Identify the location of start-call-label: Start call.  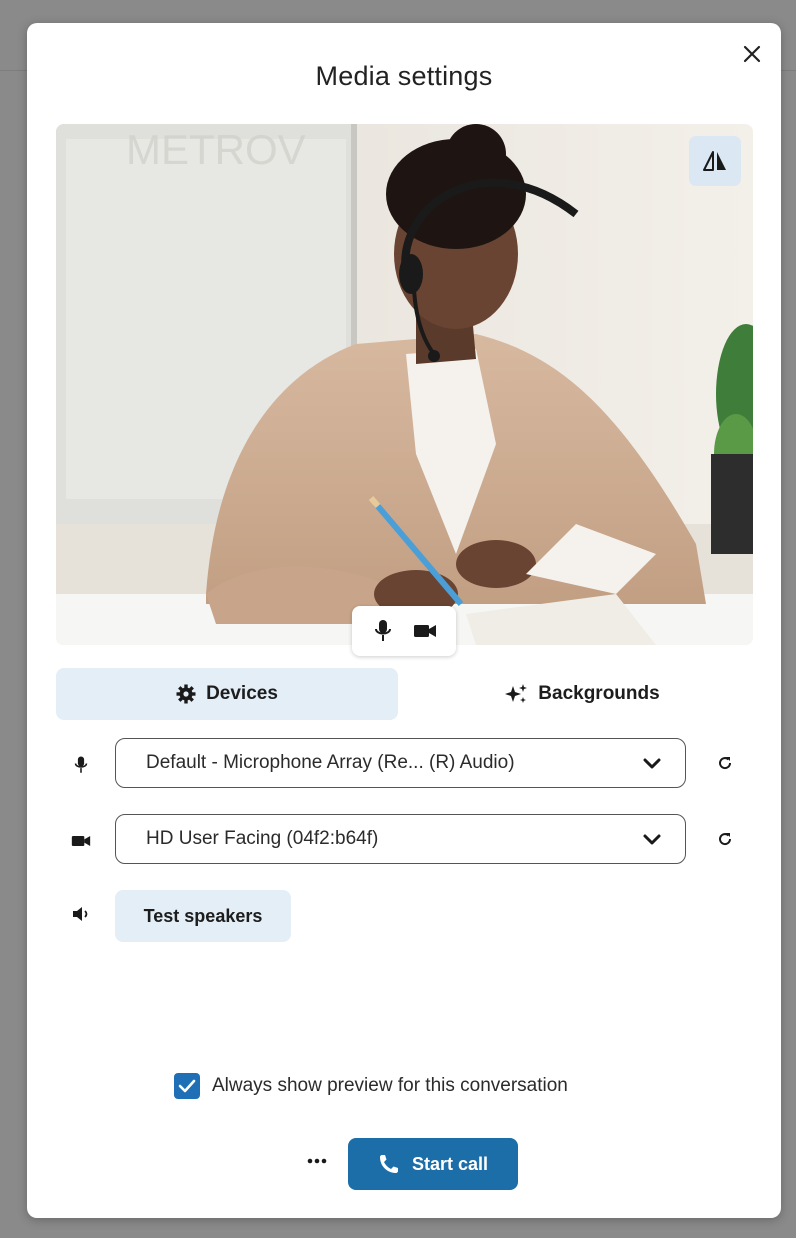
(450, 1163).